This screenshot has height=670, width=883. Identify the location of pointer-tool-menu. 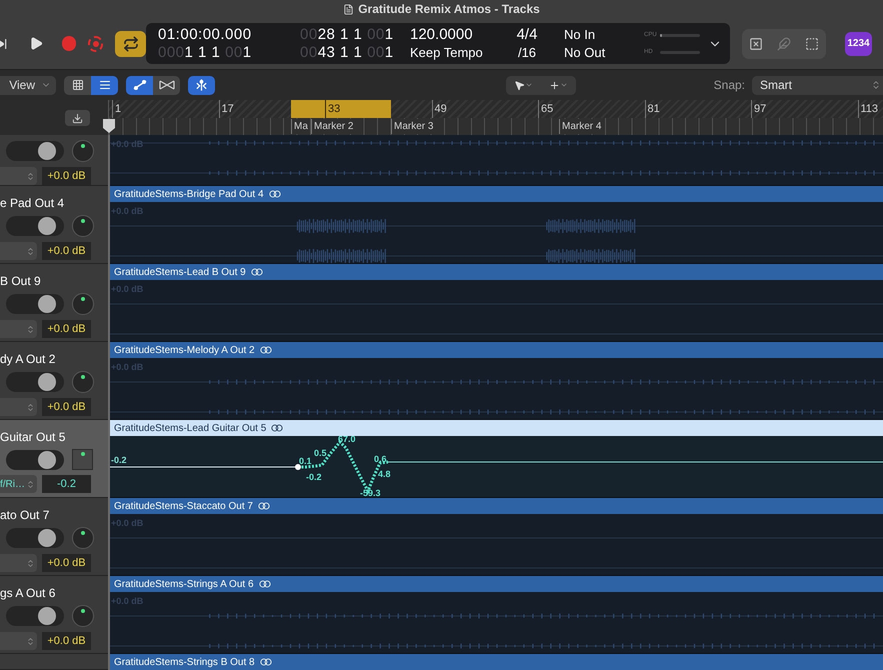
(523, 85).